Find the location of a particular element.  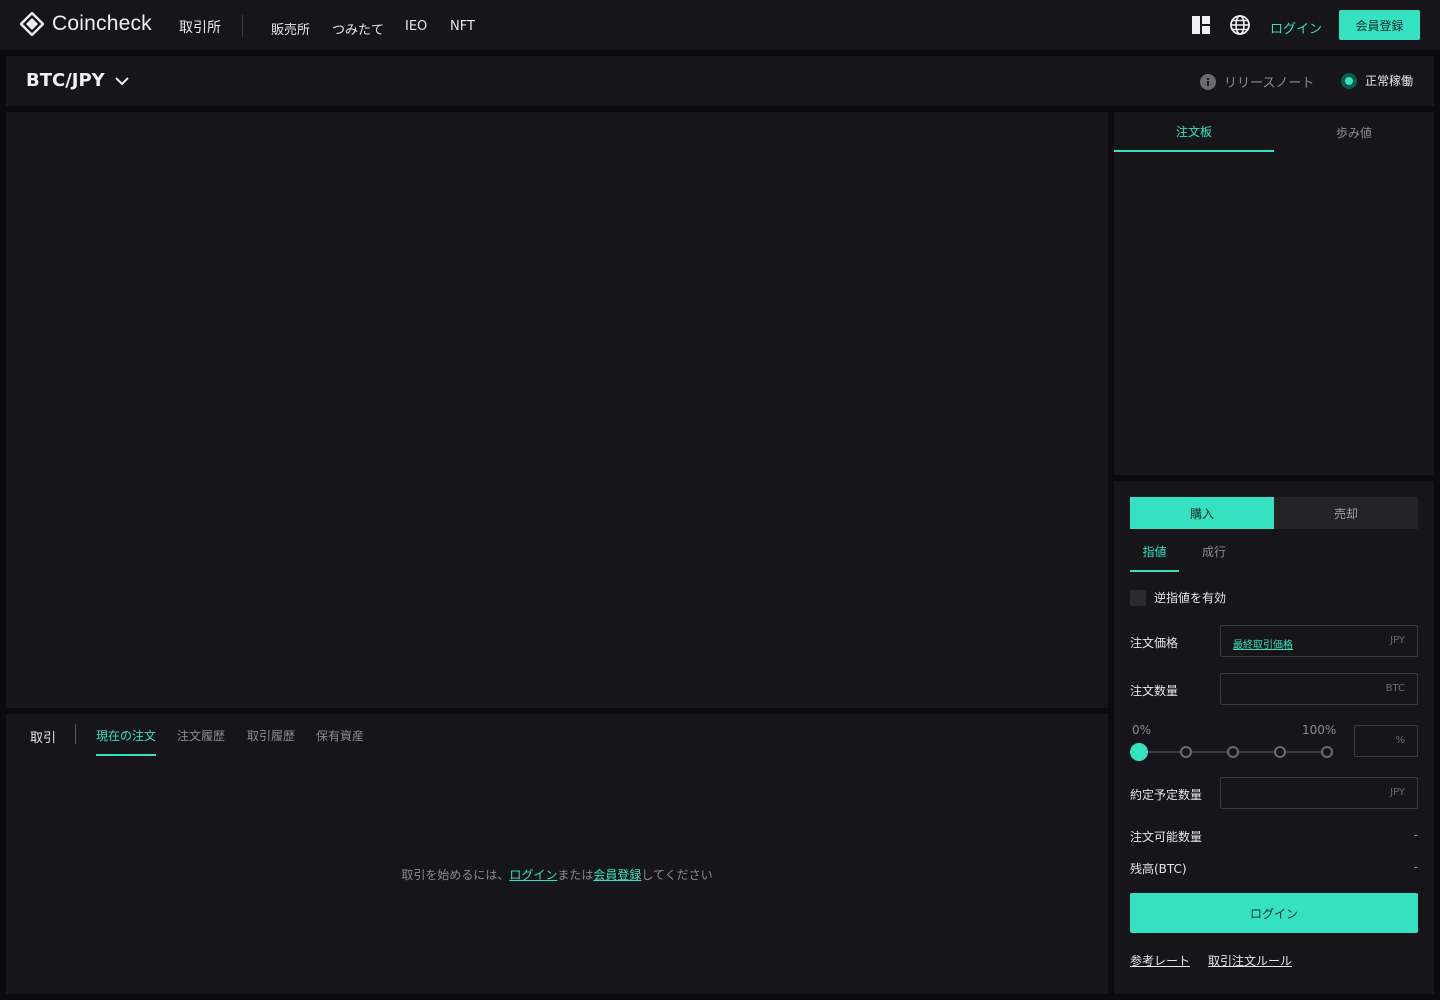

stop-order-toggle: 逆指値を有効 is located at coordinates (1178, 597).